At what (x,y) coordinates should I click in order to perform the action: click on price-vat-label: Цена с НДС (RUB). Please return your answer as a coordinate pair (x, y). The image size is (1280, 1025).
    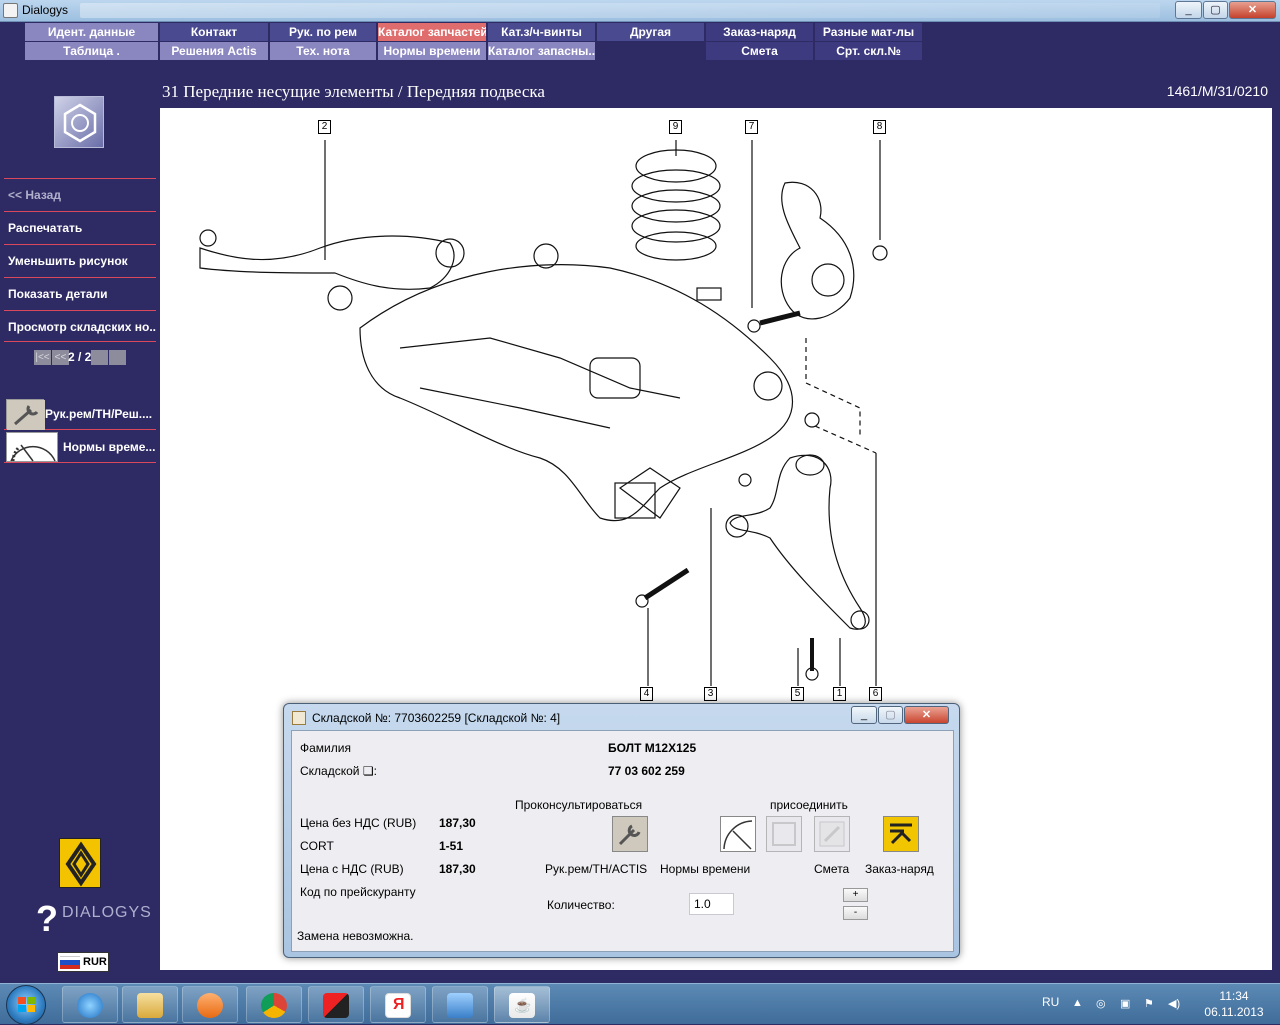
    Looking at the image, I should click on (352, 869).